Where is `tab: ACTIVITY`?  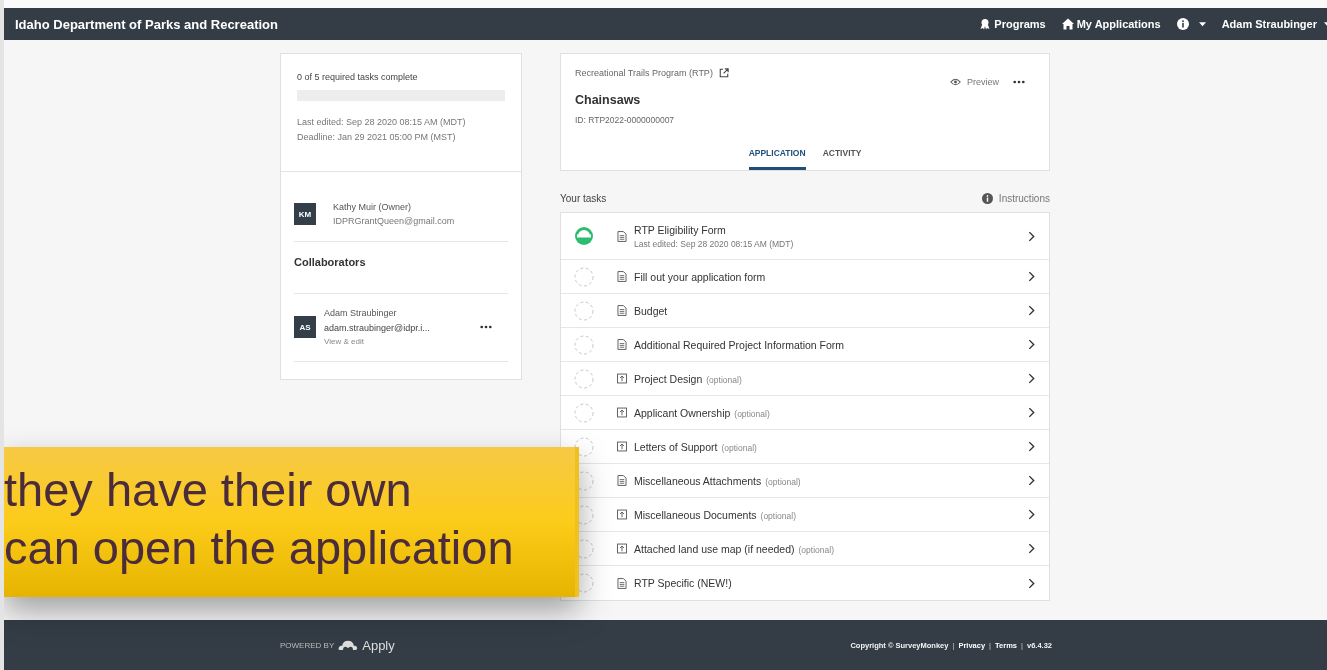 tab: ACTIVITY is located at coordinates (842, 157).